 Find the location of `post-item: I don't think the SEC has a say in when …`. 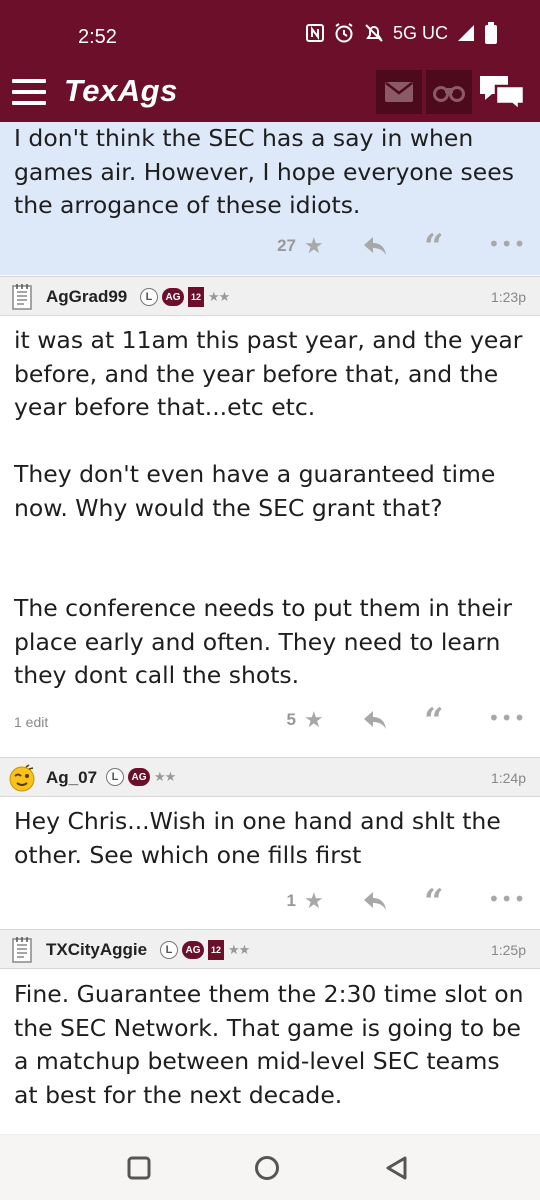

post-item: I don't think the SEC has a say in when … is located at coordinates (270, 198).